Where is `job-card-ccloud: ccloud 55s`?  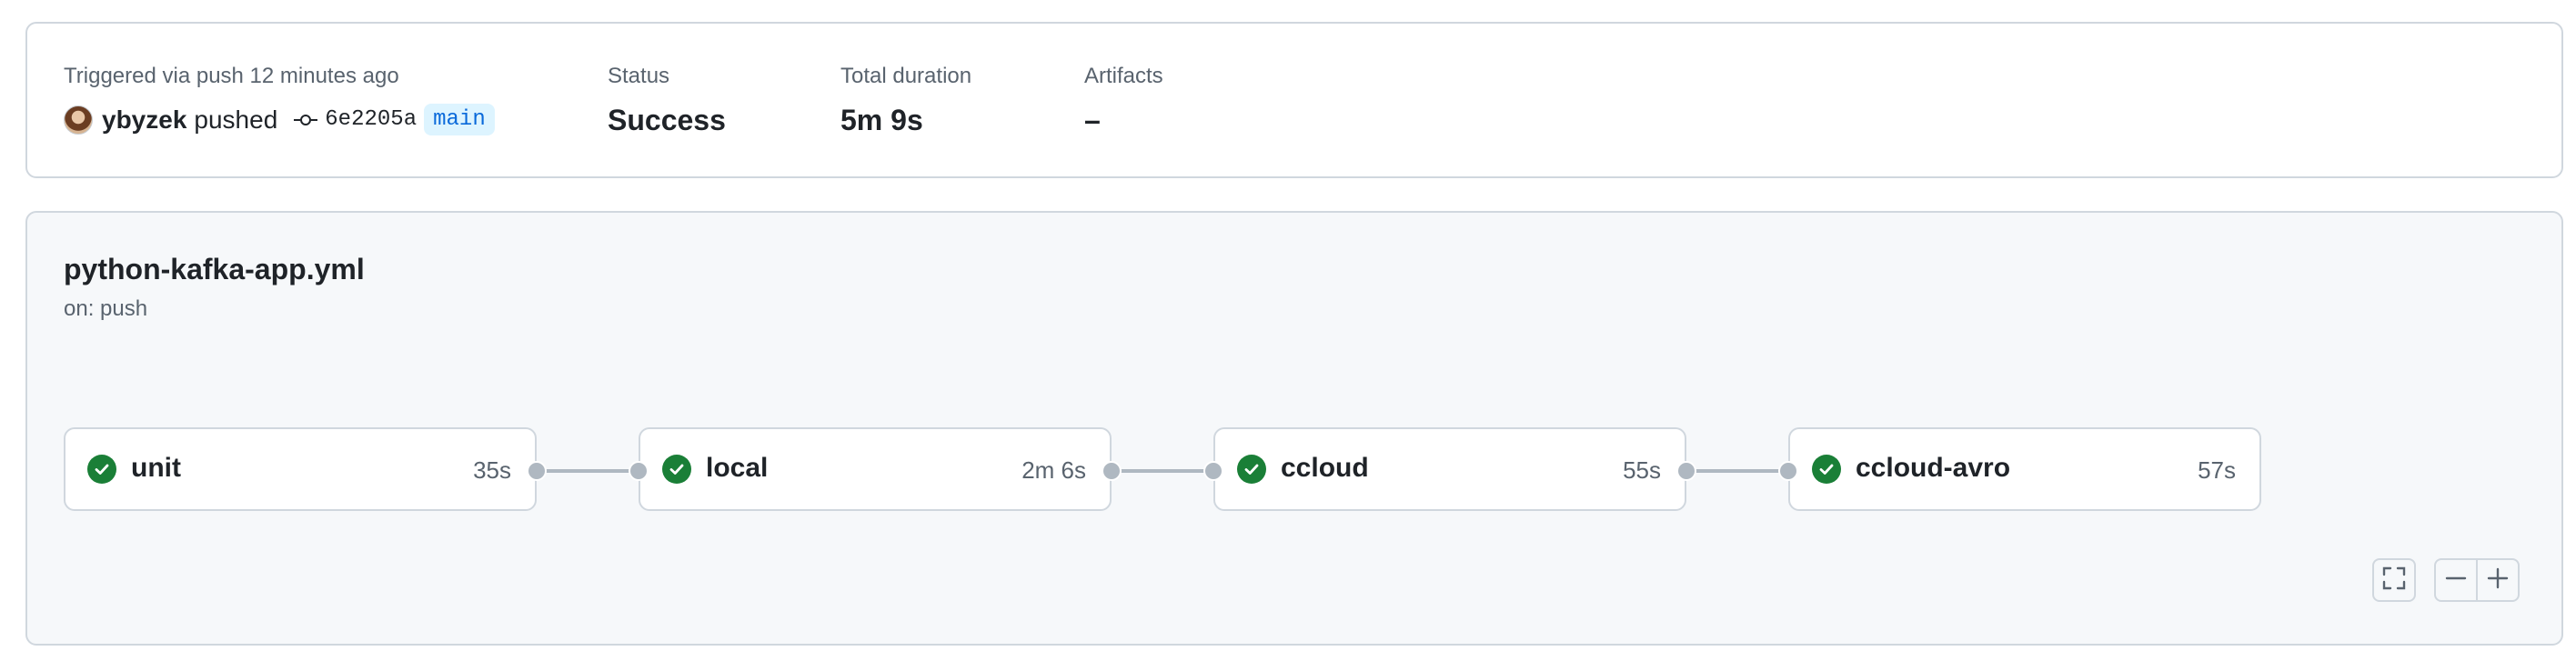 job-card-ccloud: ccloud 55s is located at coordinates (1449, 469).